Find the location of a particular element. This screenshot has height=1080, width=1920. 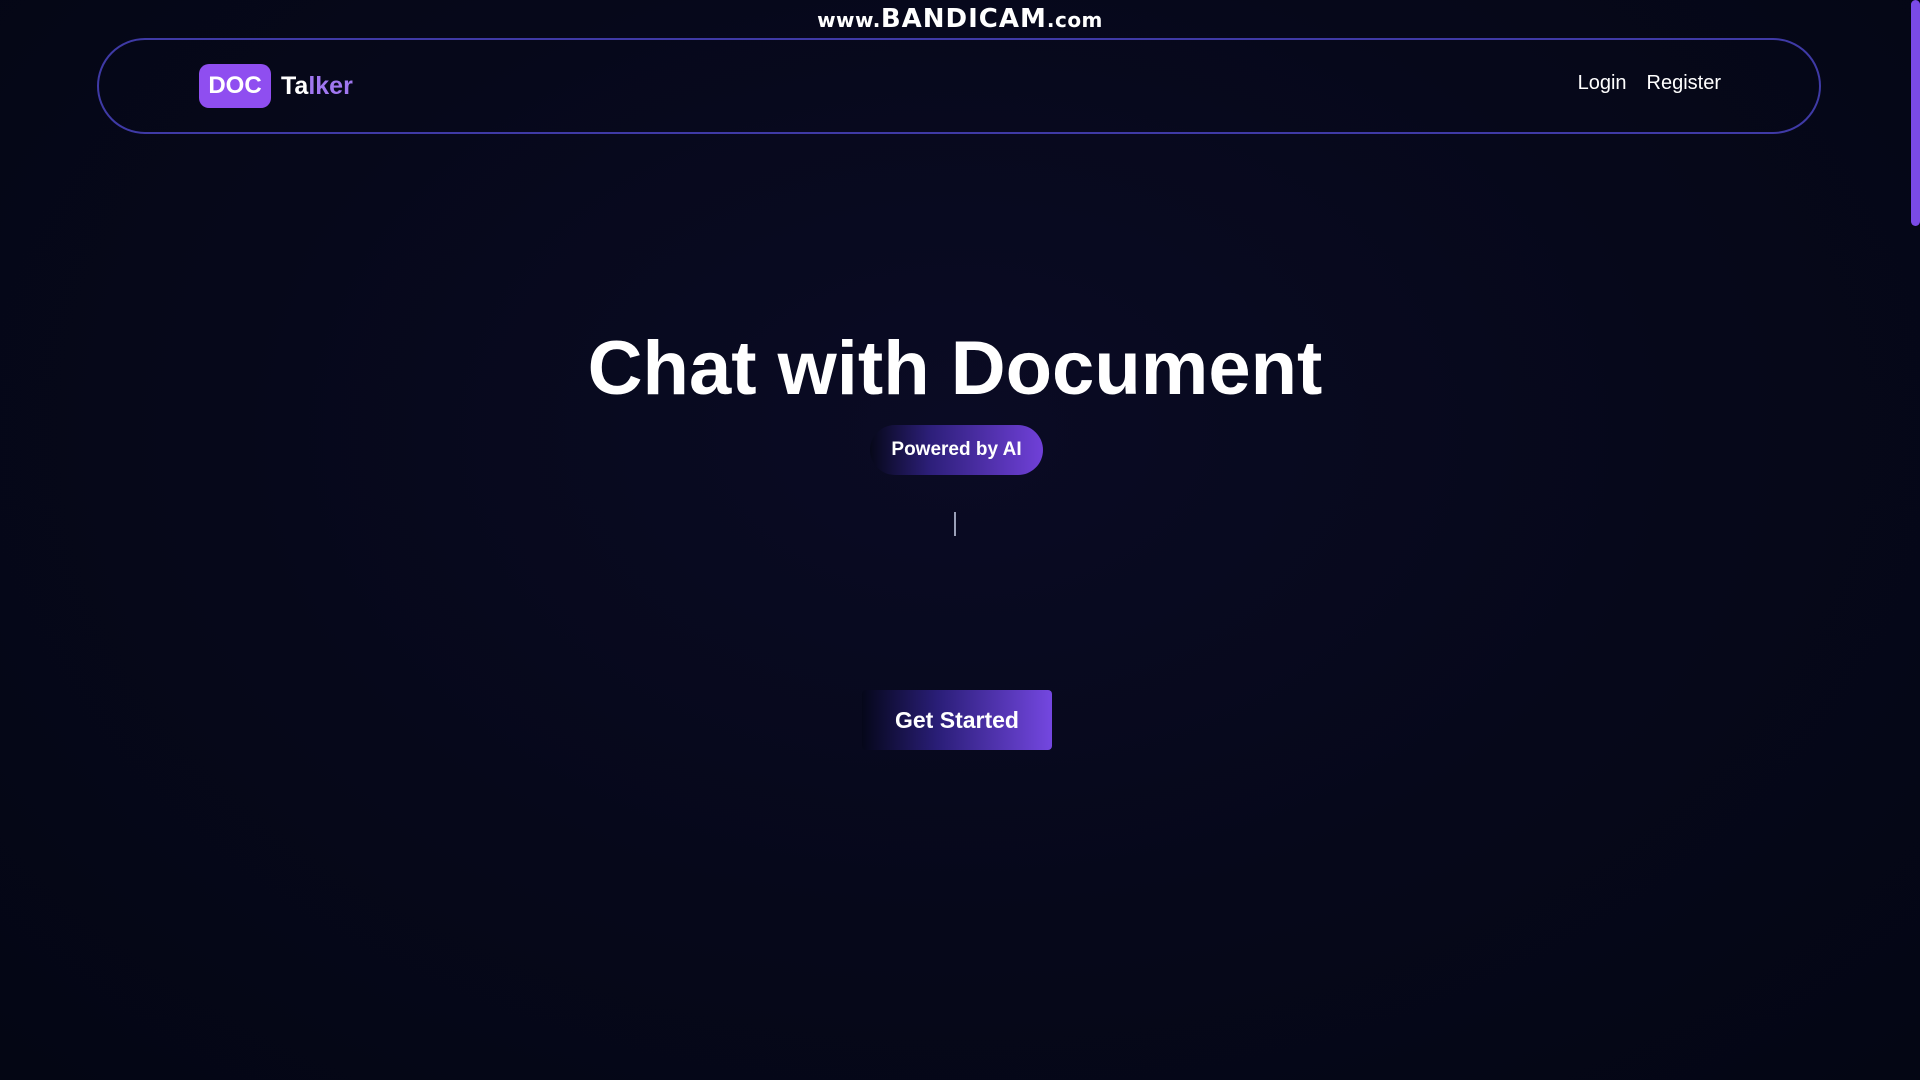

nav-links: Login Register is located at coordinates (1649, 83).